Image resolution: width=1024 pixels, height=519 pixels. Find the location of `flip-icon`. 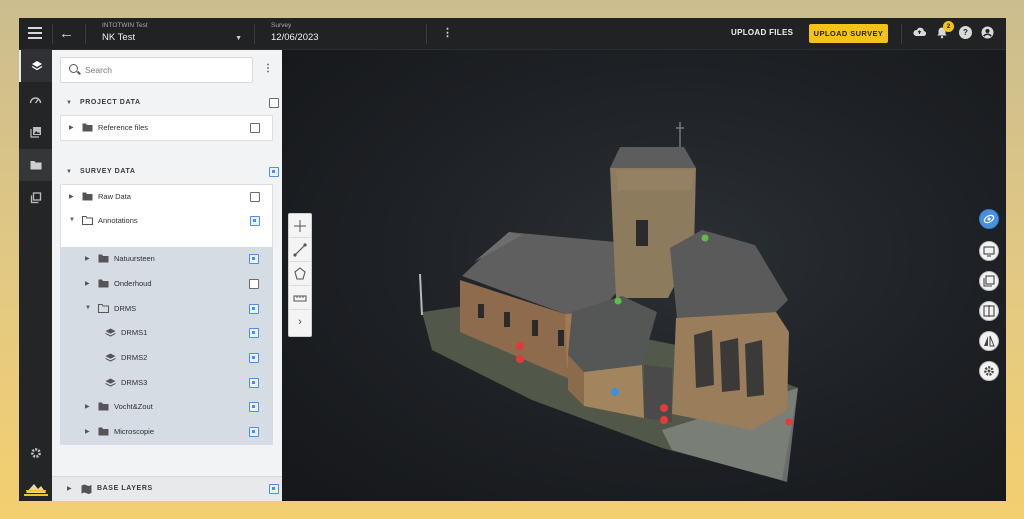

flip-icon is located at coordinates (989, 341).